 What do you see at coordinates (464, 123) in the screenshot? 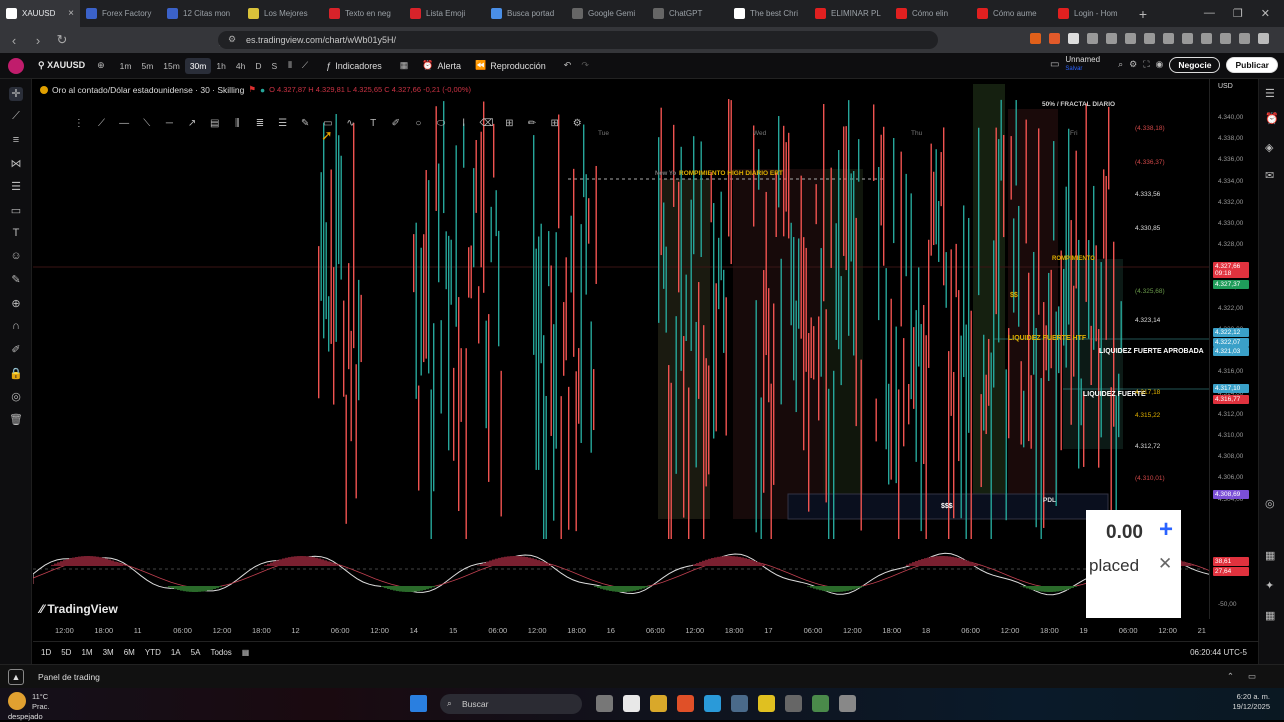
I see `vline-icon: ǀ` at bounding box center [464, 123].